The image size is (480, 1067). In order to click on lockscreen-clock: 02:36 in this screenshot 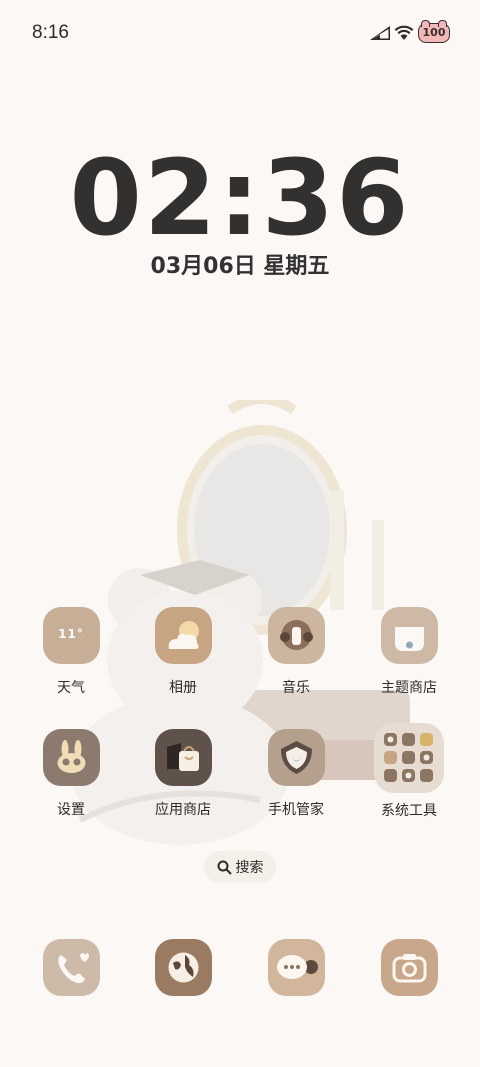, I will do `click(240, 198)`.